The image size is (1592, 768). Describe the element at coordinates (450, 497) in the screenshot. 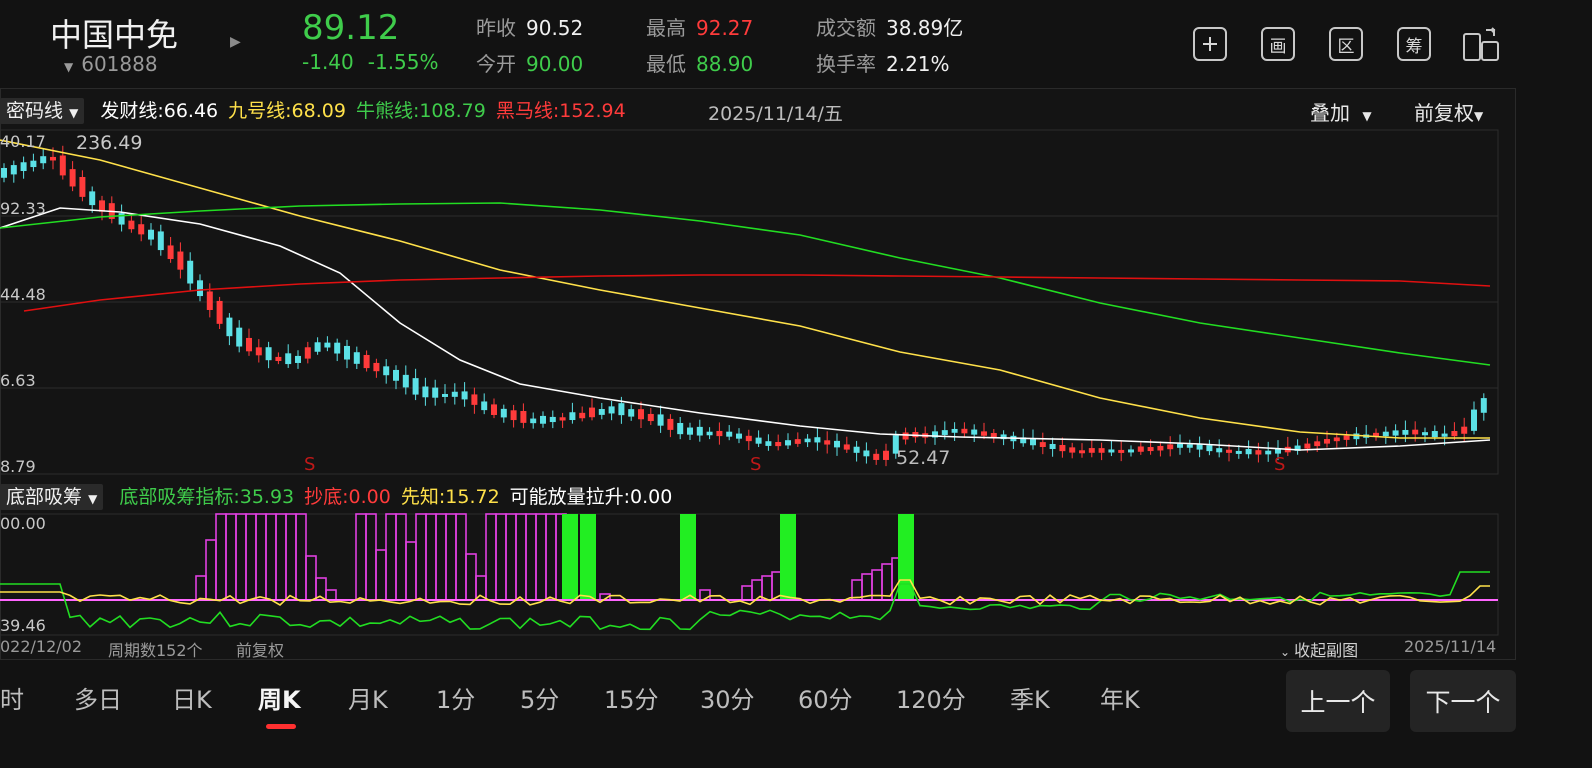

I see `sub-indicator-2: 先知:15.72` at that location.